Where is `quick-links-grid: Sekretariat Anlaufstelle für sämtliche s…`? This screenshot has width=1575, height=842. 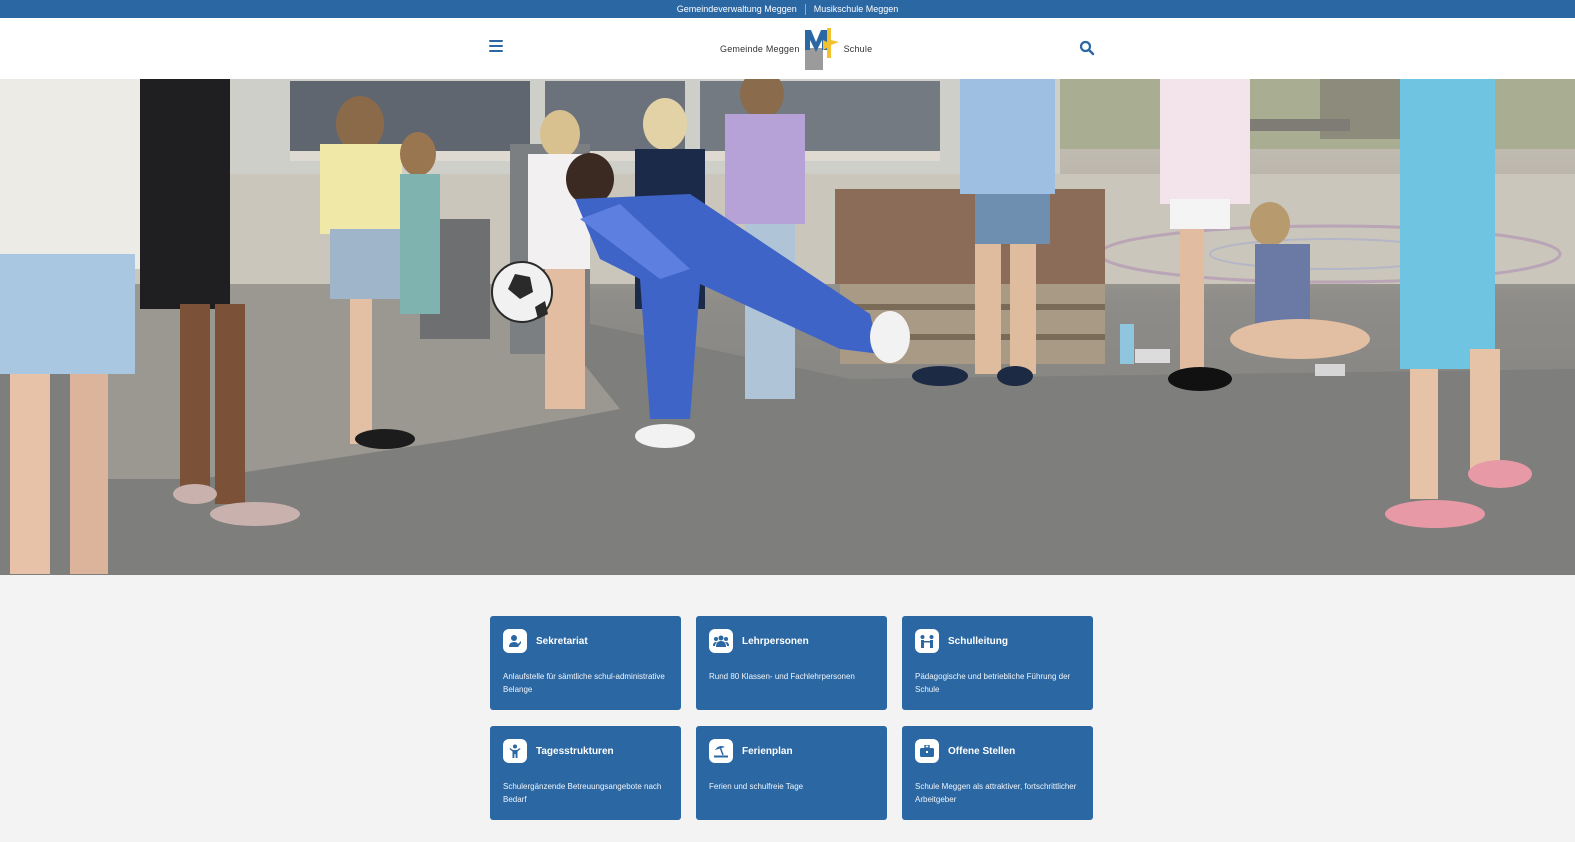 quick-links-grid: Sekretariat Anlaufstelle für sämtliche s… is located at coordinates (791, 718).